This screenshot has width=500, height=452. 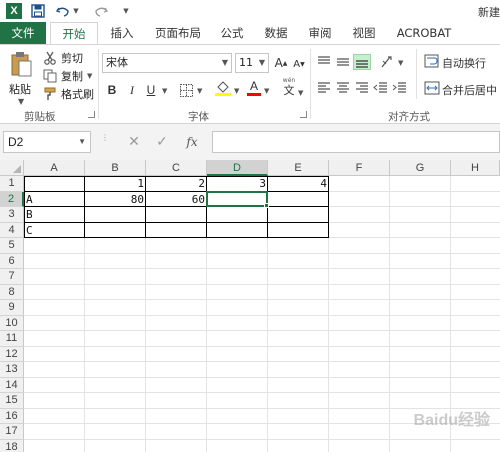 What do you see at coordinates (356, 142) in the screenshot?
I see `formula-input` at bounding box center [356, 142].